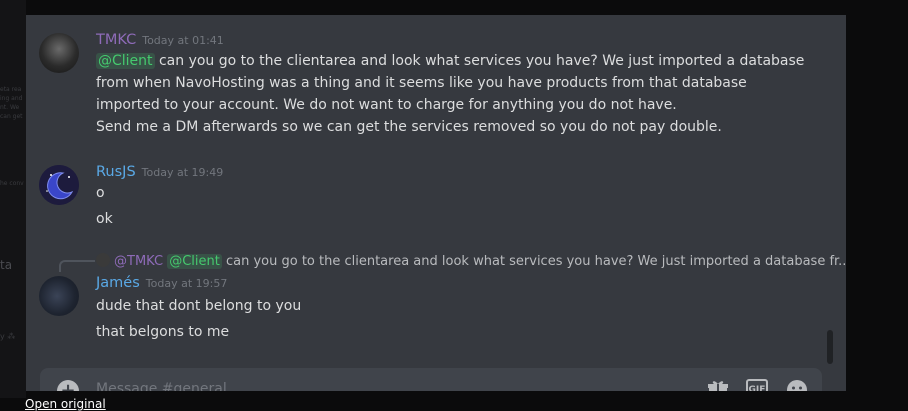 This screenshot has width=908, height=411. Describe the element at coordinates (877, 199) in the screenshot. I see `right-background` at that location.